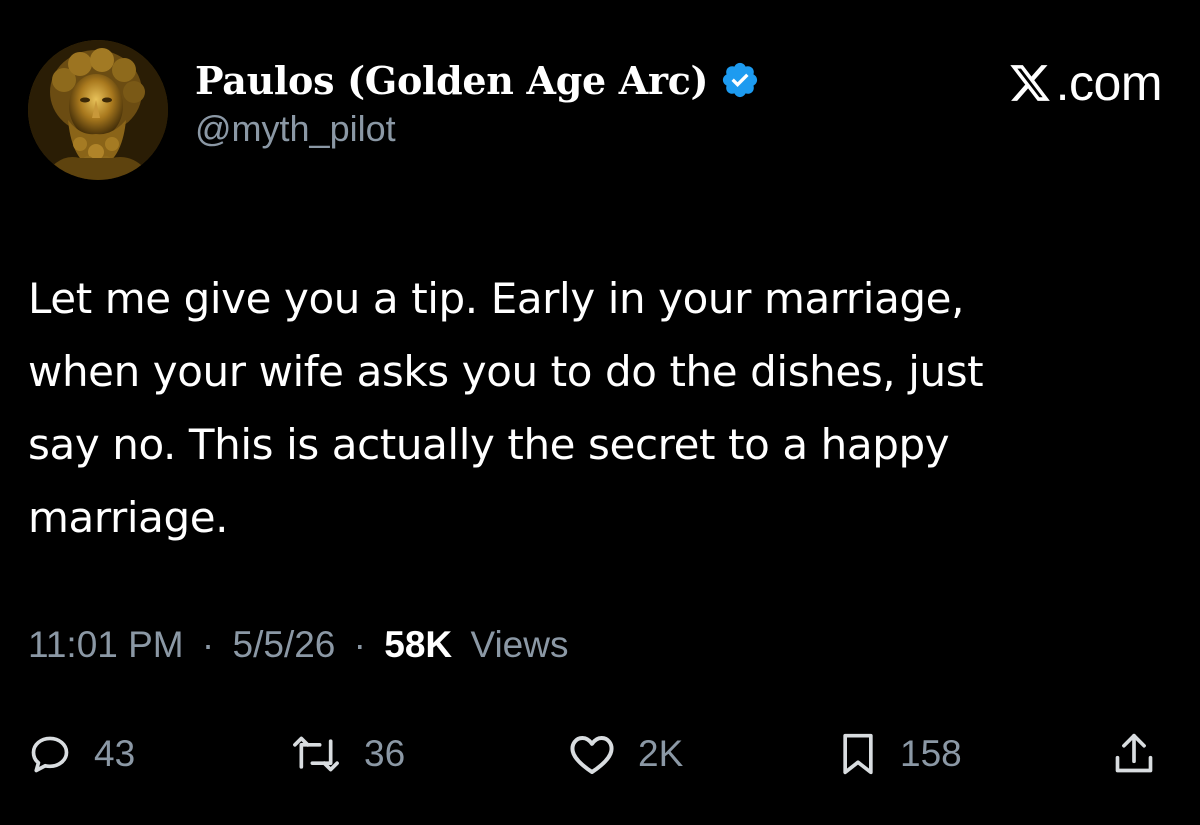  I want to click on share-icon, so click(1134, 753).